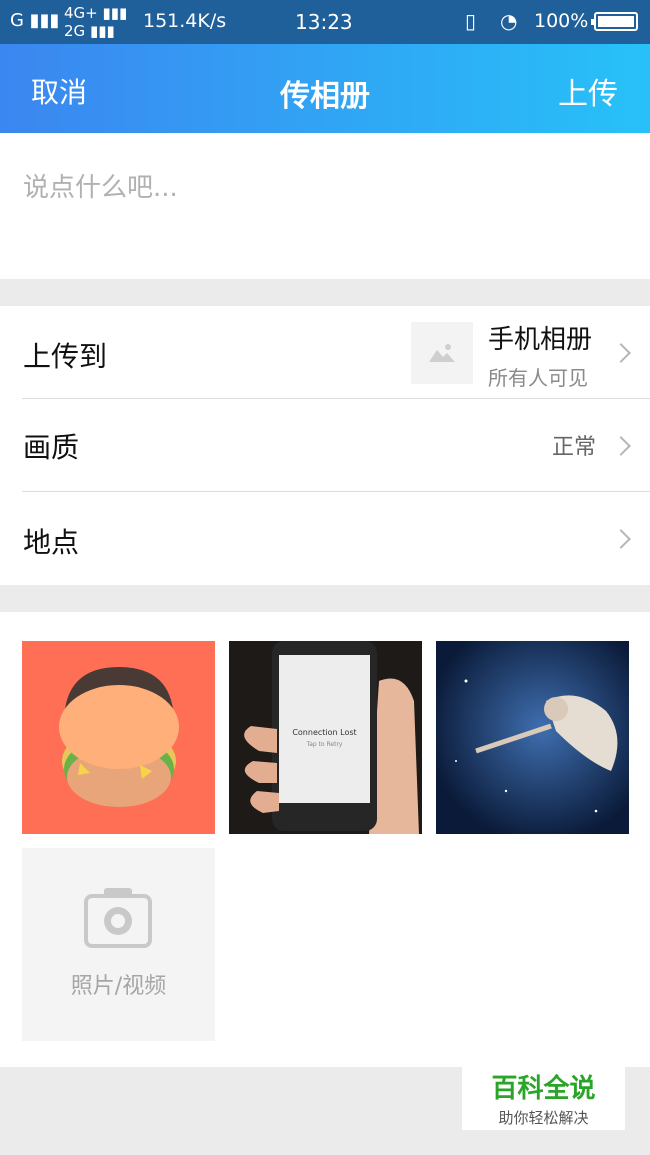 The width and height of the screenshot is (650, 1155). I want to click on quality-value: 正常, so click(573, 447).